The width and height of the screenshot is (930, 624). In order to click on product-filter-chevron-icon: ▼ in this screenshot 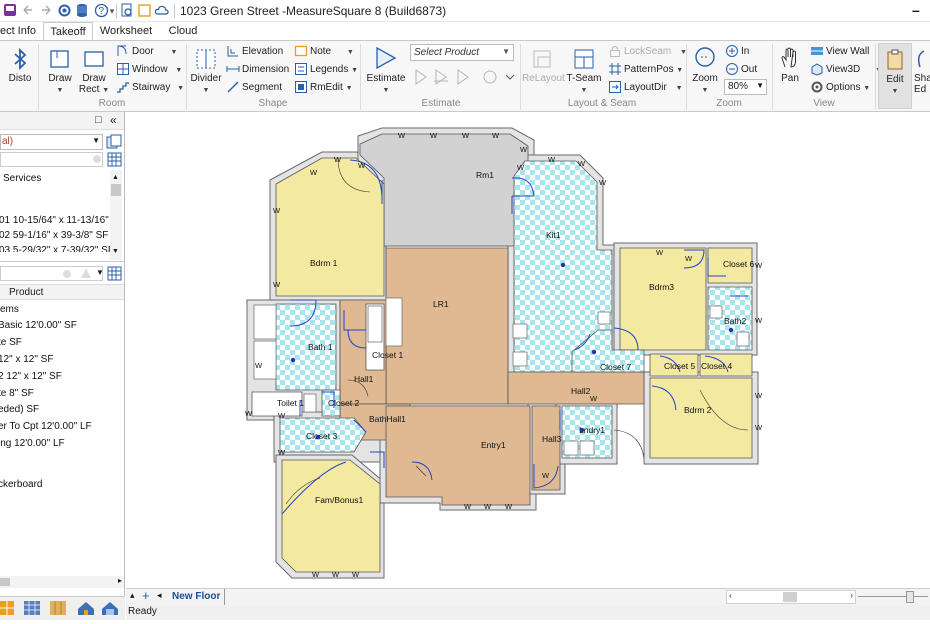, I will do `click(100, 272)`.